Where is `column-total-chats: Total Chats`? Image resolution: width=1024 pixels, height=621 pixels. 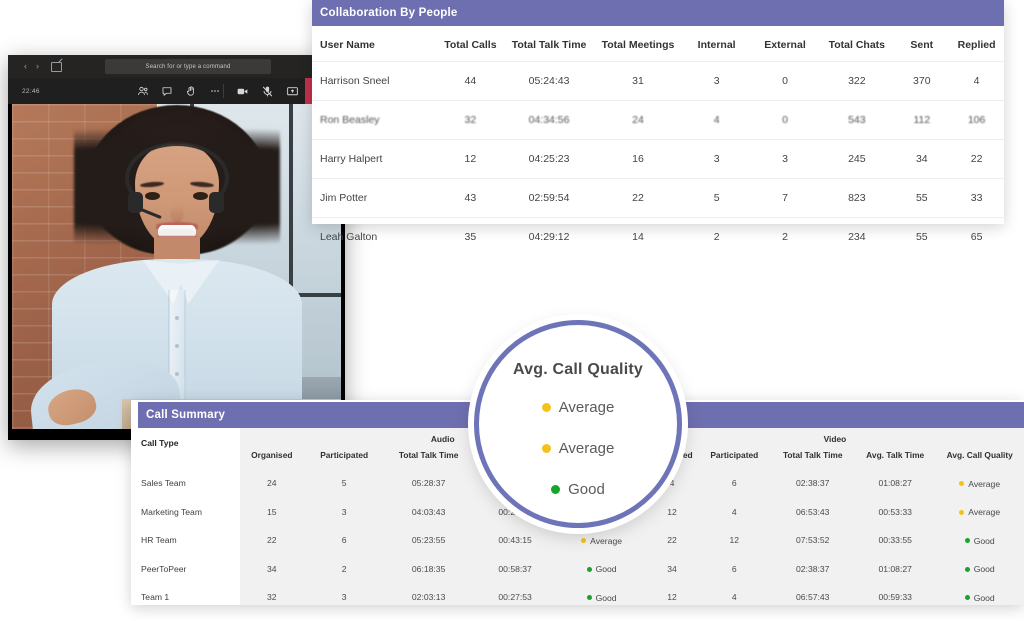 column-total-chats: Total Chats is located at coordinates (857, 45).